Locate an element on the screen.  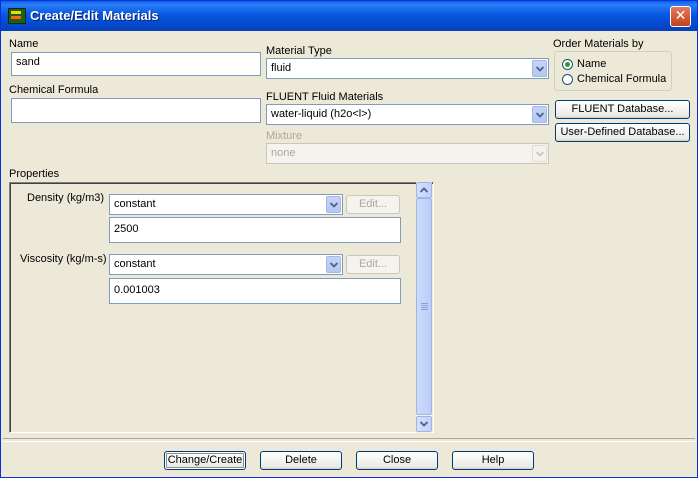
material-type-value: fluid is located at coordinates (281, 68).